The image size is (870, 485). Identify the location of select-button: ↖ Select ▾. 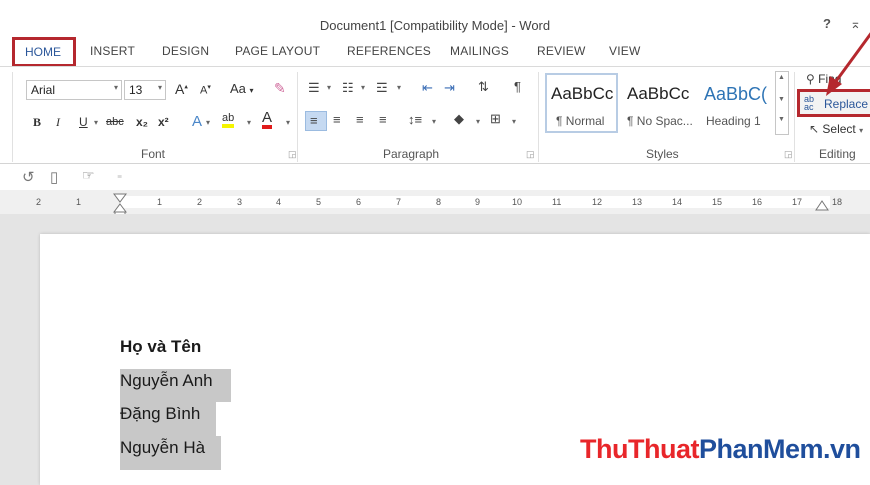
(836, 129).